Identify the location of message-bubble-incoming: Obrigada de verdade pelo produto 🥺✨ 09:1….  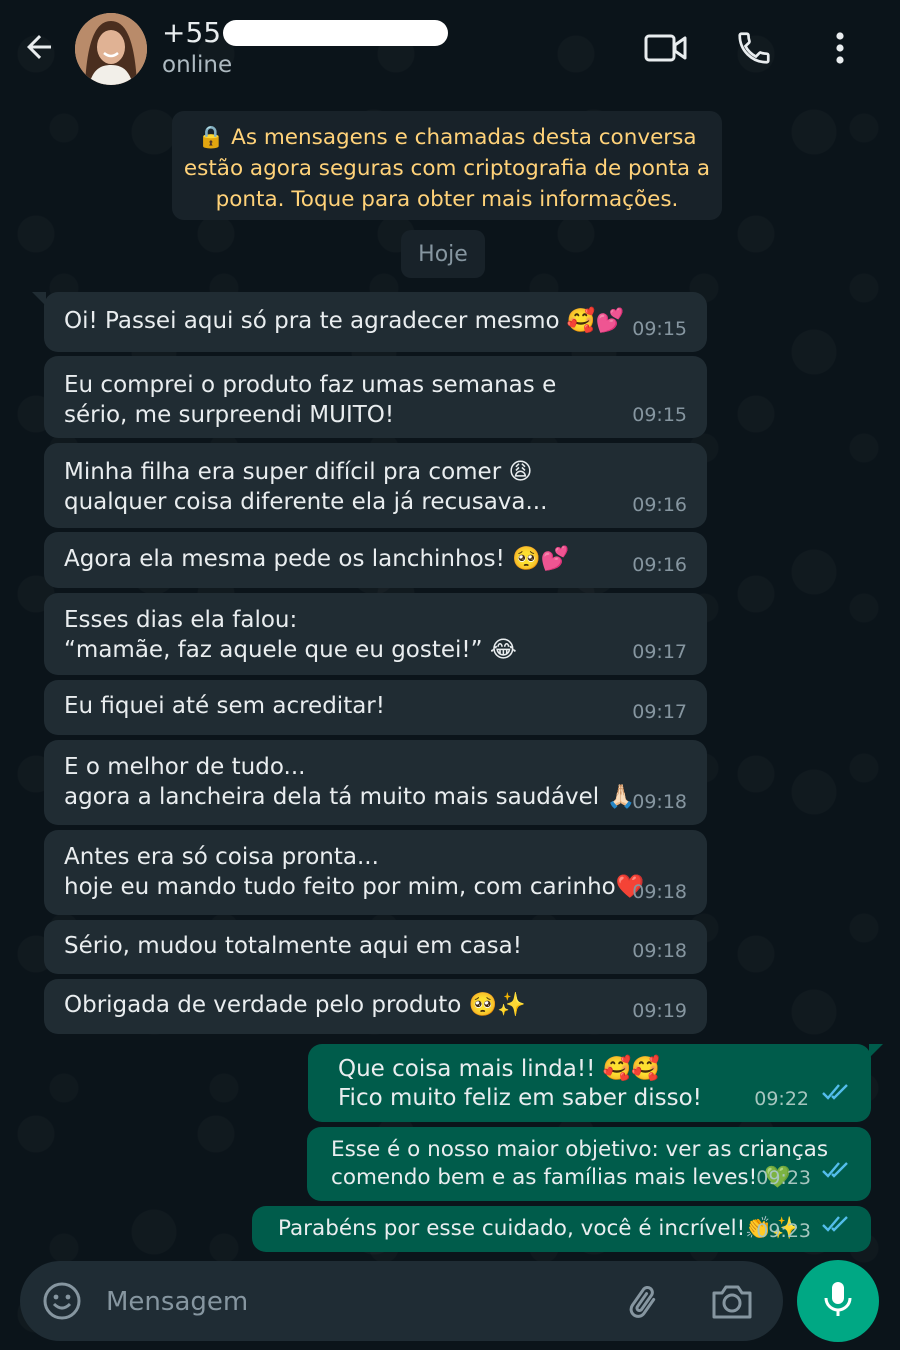
(375, 1006).